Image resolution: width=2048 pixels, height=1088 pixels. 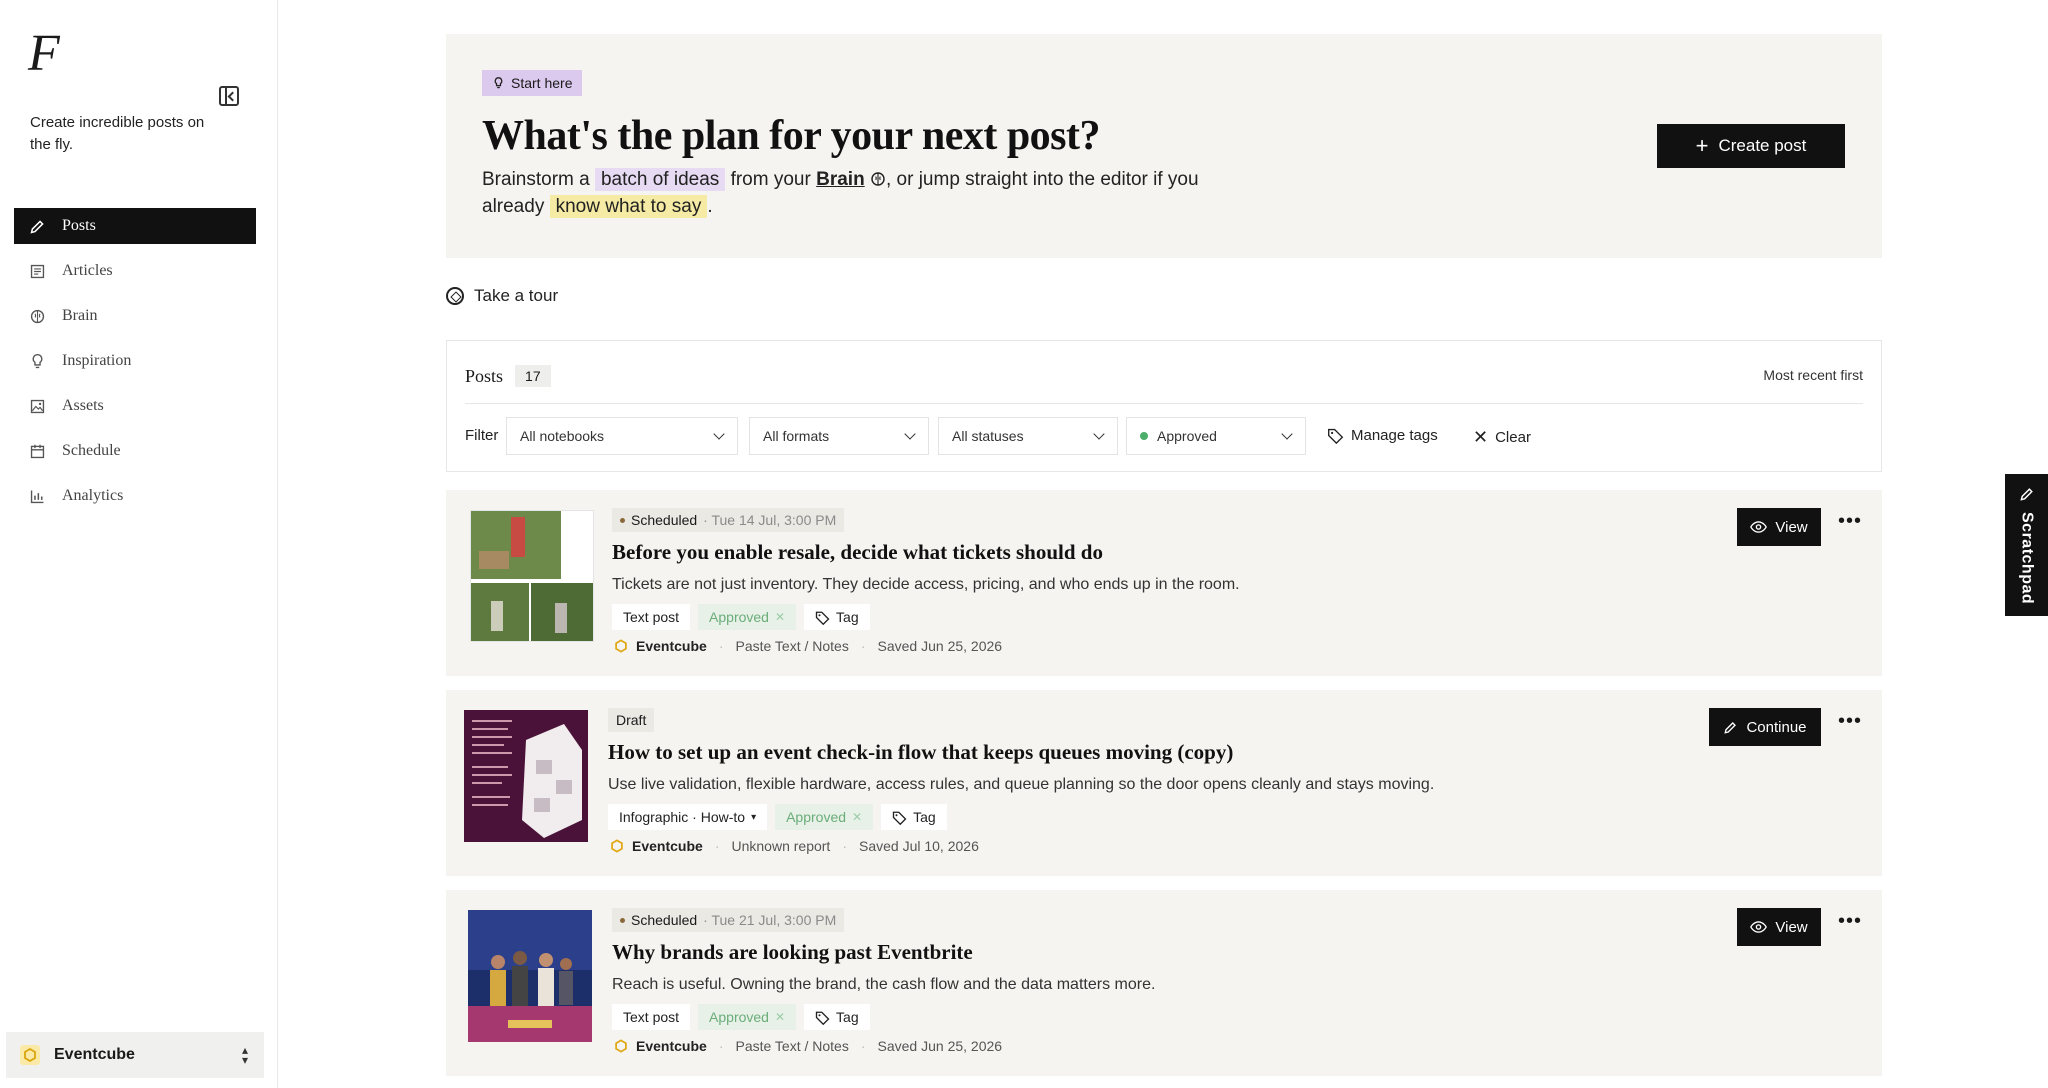 I want to click on status-badge: Scheduled · Tue 14 Jul, 3:00 PM, so click(x=728, y=520).